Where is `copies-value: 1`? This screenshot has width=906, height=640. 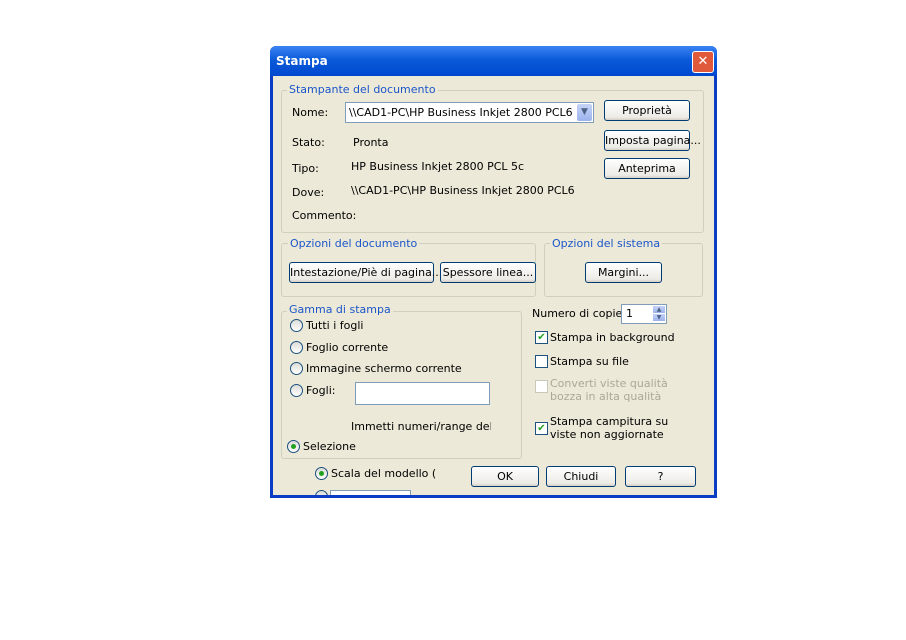 copies-value: 1 is located at coordinates (629, 313).